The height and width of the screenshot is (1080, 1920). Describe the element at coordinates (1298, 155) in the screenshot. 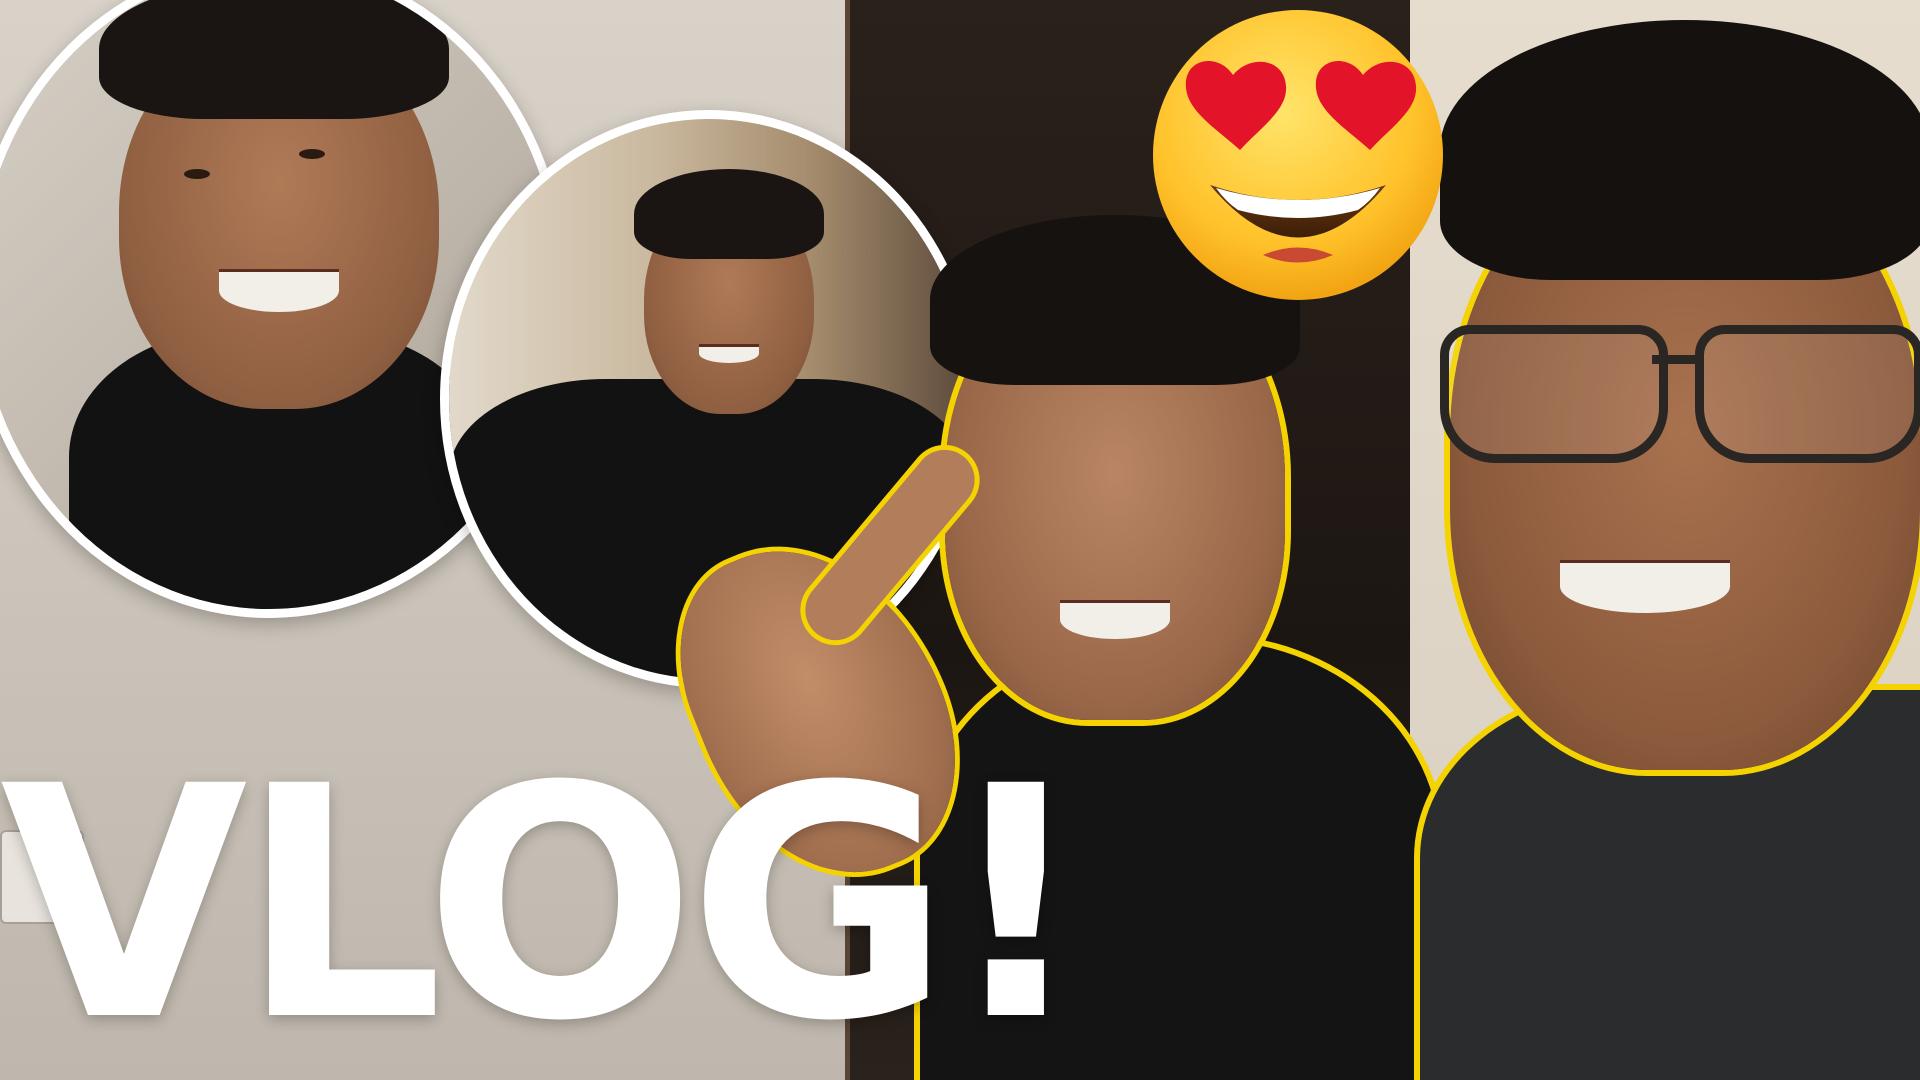

I see `heart-eyes-emoji-icon` at that location.